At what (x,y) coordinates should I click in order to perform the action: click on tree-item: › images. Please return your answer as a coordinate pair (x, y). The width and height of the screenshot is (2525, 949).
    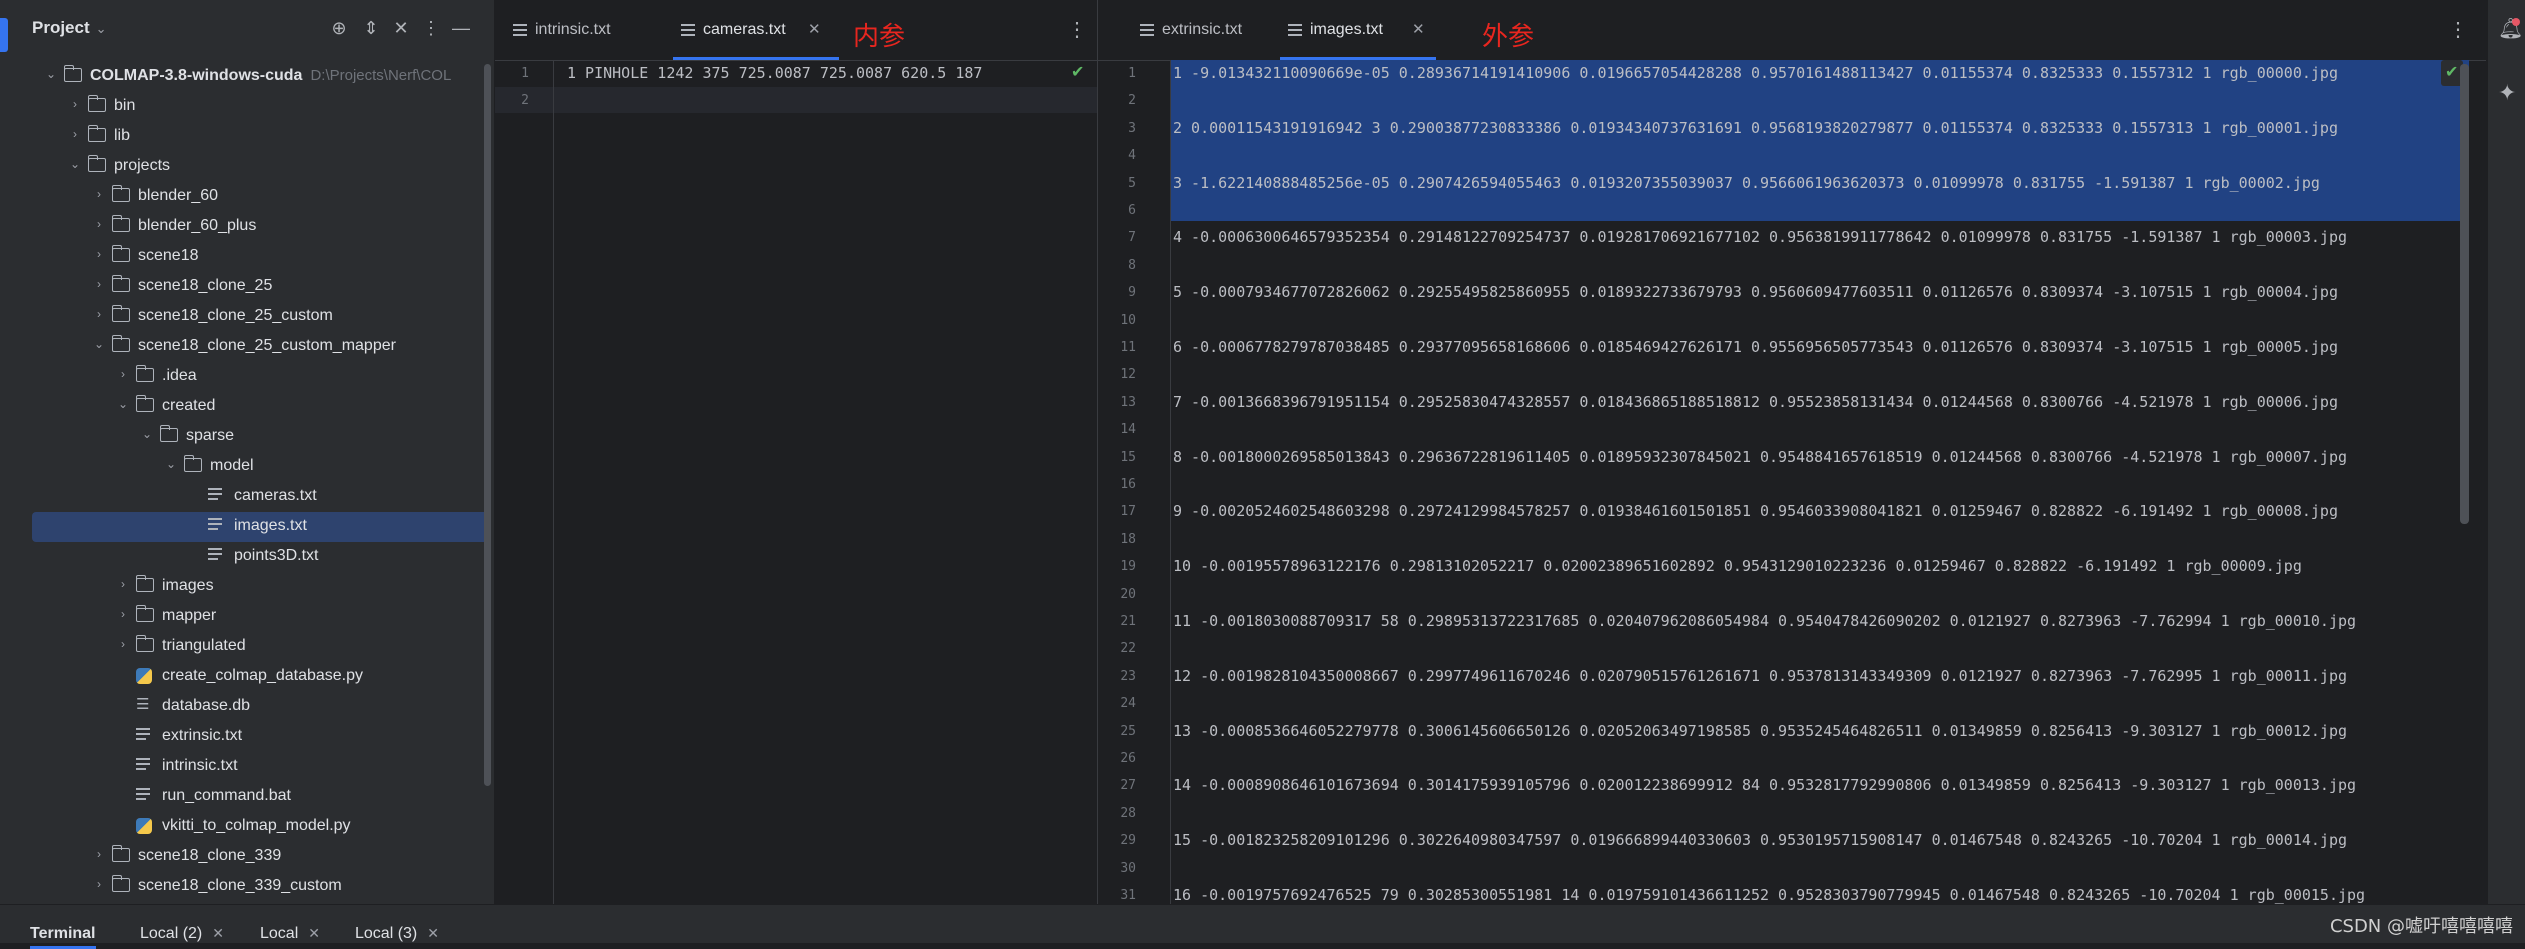
    Looking at the image, I should click on (261, 587).